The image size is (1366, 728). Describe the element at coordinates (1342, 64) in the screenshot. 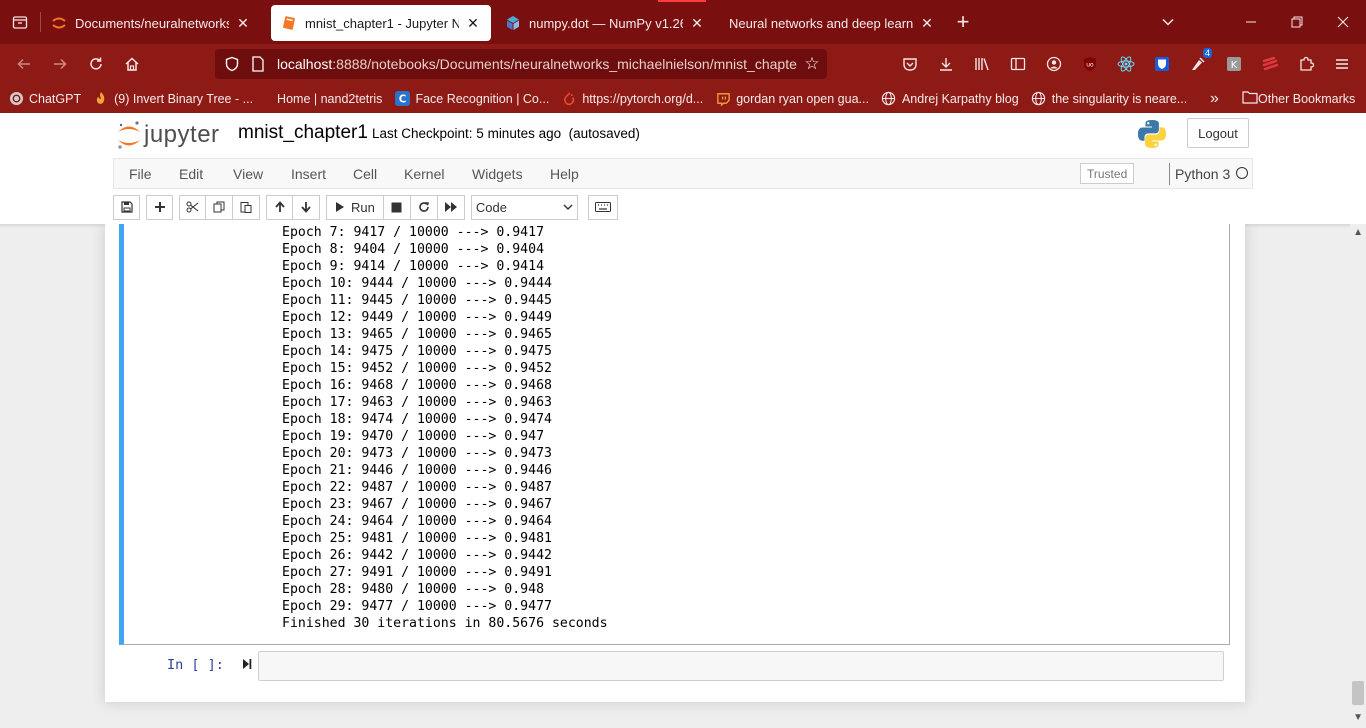

I see `app-menu-button` at that location.